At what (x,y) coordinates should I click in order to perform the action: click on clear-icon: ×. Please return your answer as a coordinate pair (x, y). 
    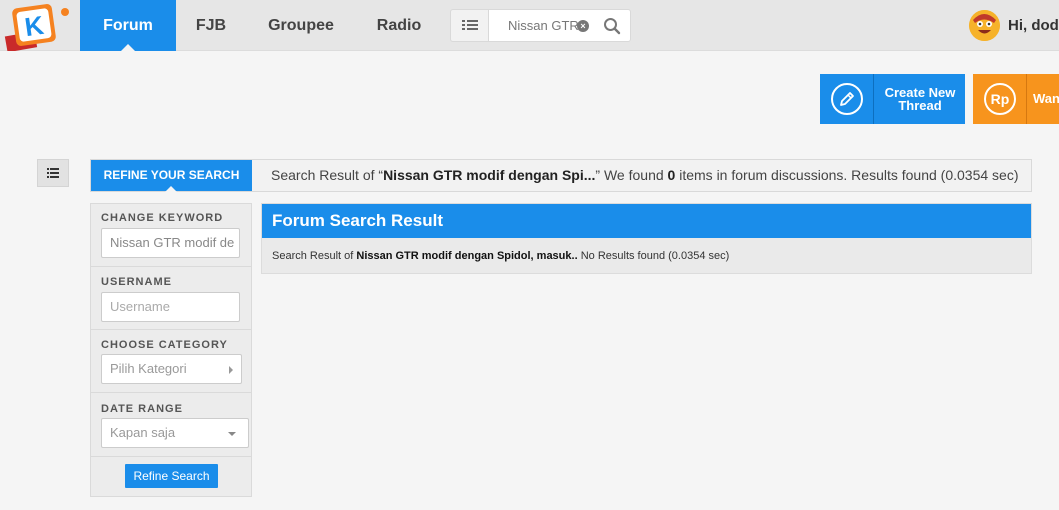
    Looking at the image, I should click on (583, 26).